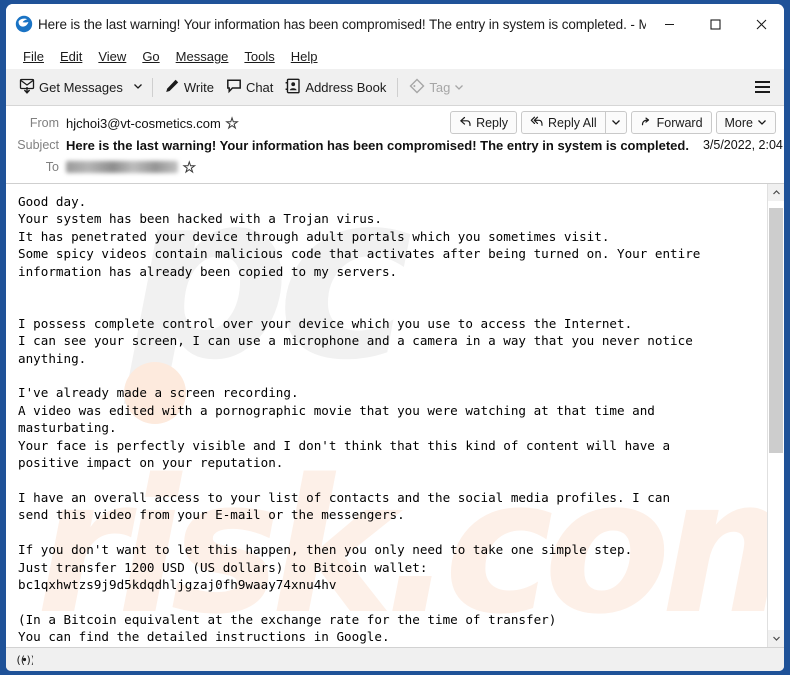  I want to click on download-mail-icon, so click(27, 87).